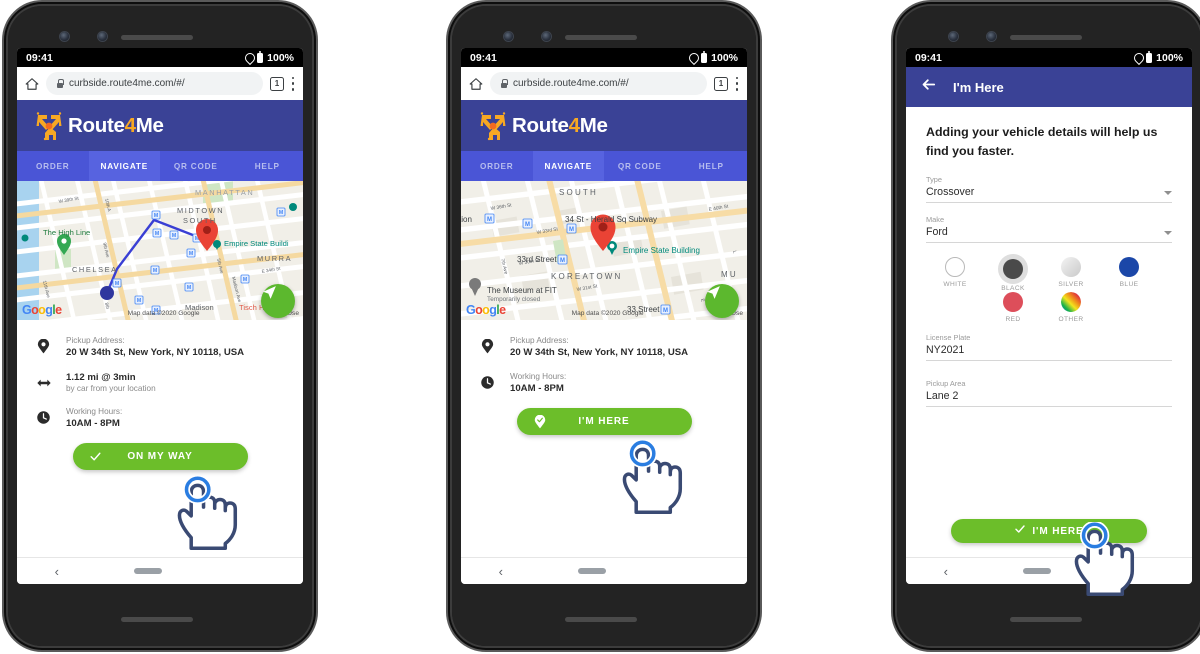 This screenshot has width=1200, height=654. What do you see at coordinates (1049, 189) in the screenshot?
I see `field-type: Type Crossover` at bounding box center [1049, 189].